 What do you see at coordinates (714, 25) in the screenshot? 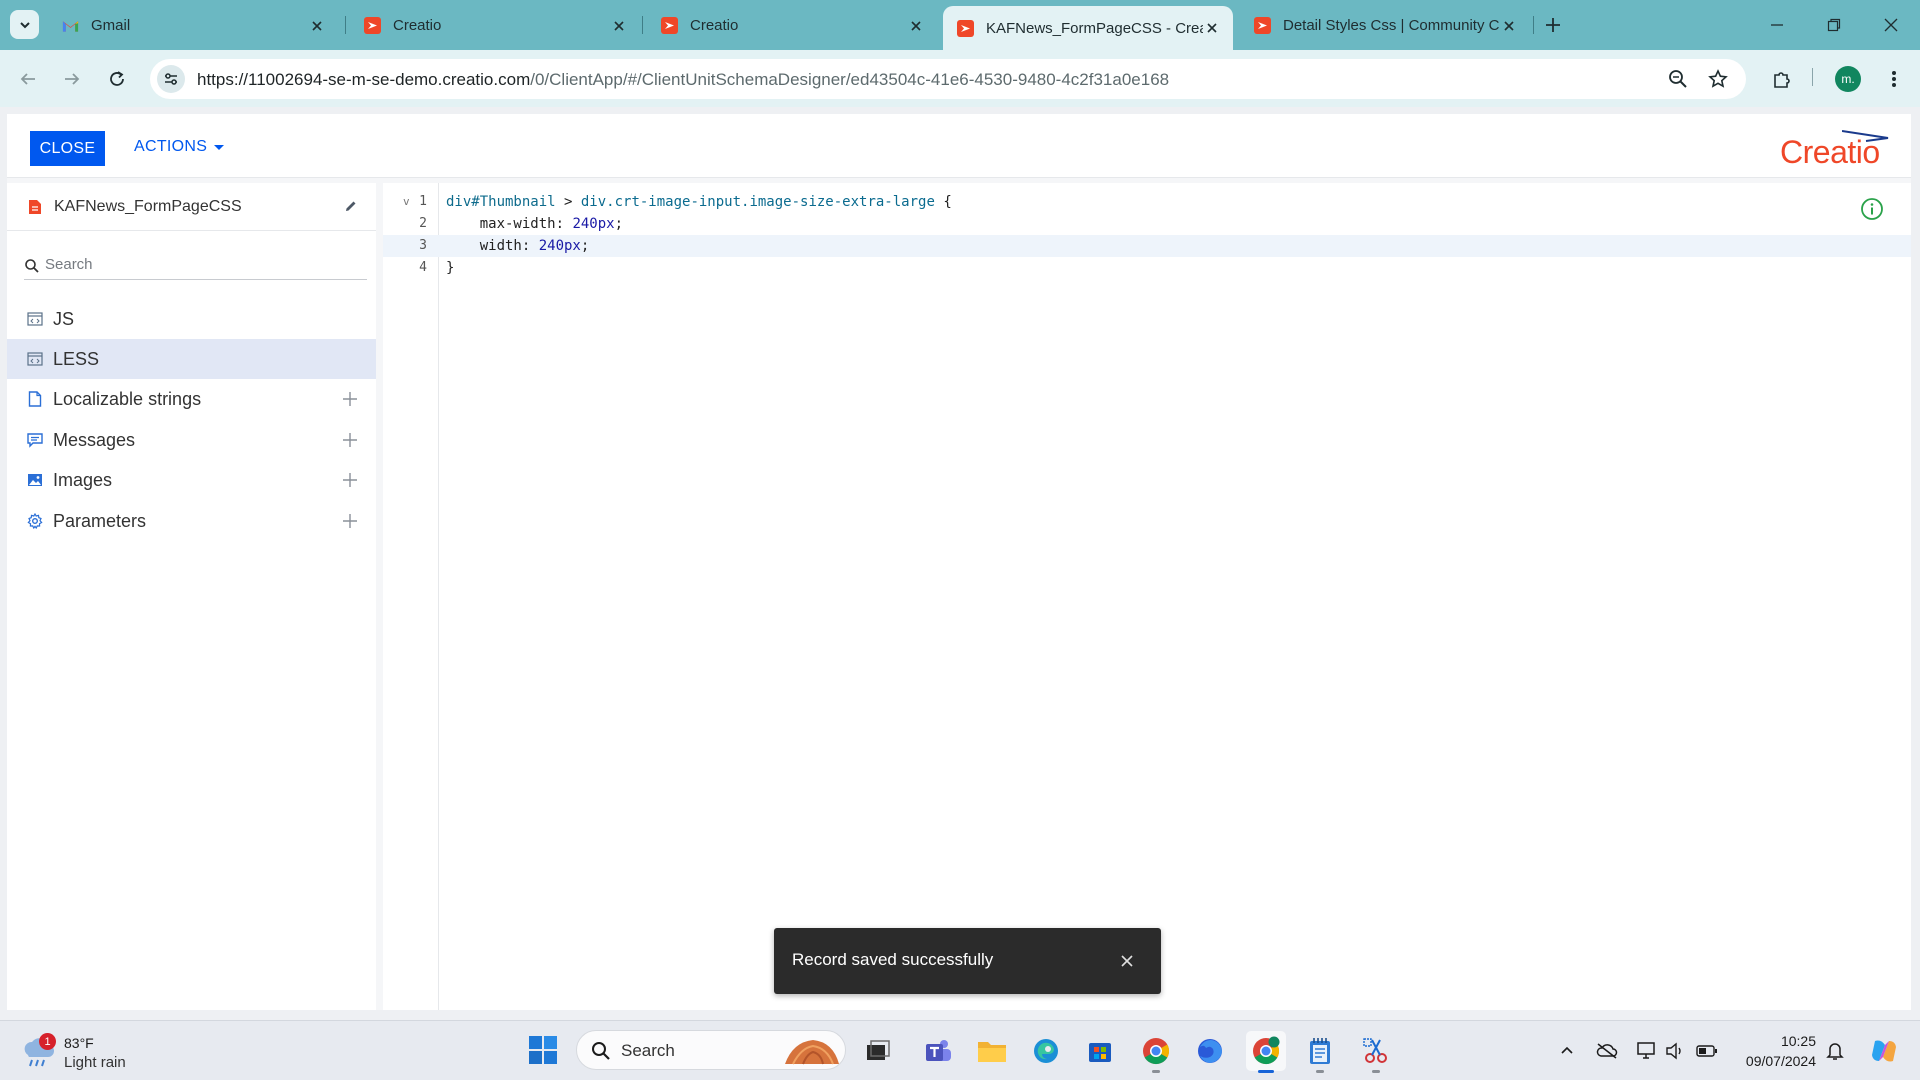
I see `tab-title: Creatio` at bounding box center [714, 25].